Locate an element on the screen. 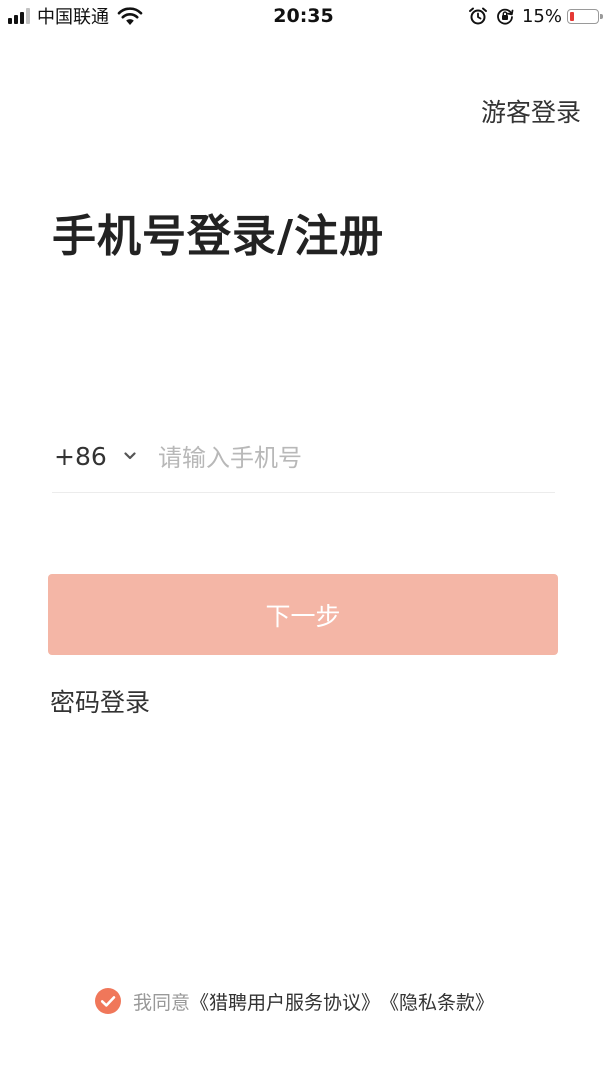 This screenshot has width=607, height=1080. battery-icon is located at coordinates (585, 16).